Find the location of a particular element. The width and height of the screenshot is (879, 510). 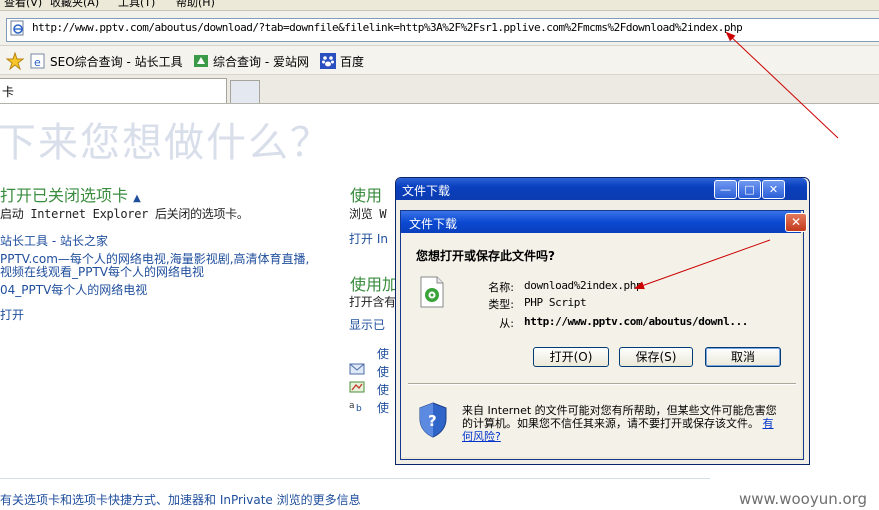

browse-text: 浏览 W is located at coordinates (368, 214).